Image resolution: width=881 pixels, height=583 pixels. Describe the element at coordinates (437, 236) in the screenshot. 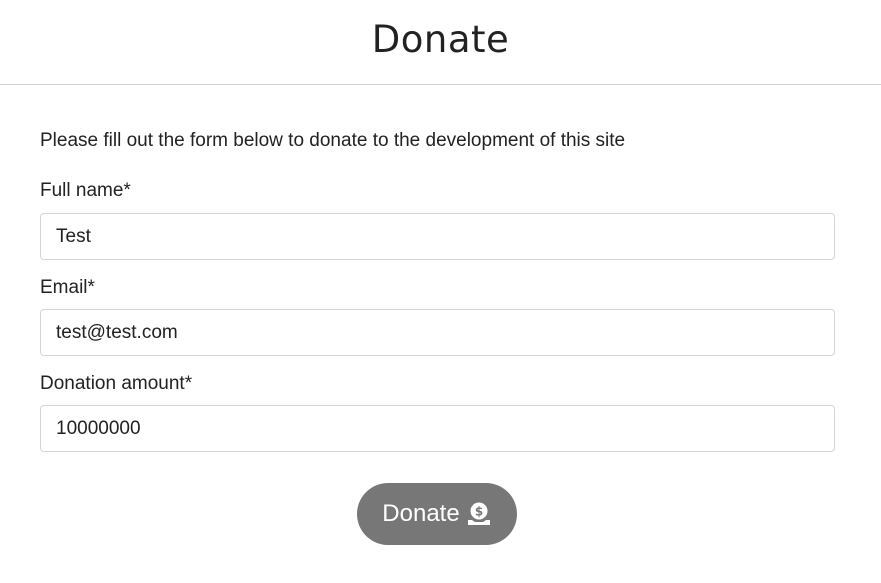

I see `full-name-input` at that location.